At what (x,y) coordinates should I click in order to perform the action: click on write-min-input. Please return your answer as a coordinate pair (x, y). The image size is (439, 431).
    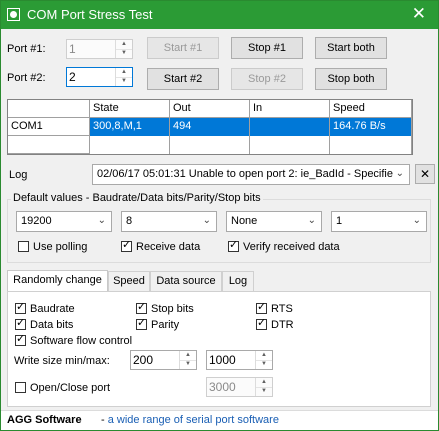
    Looking at the image, I should click on (154, 360).